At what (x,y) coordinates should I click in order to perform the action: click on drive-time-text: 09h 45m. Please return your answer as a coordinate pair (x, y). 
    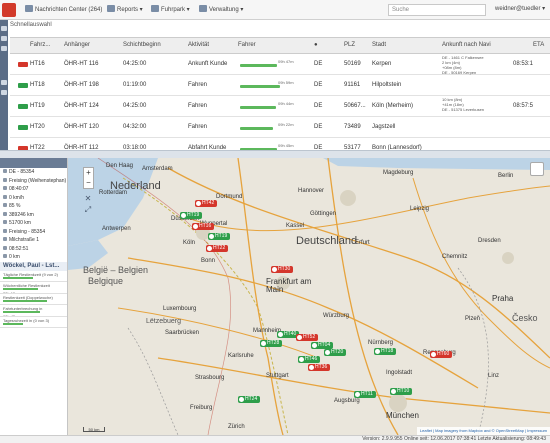
    Looking at the image, I should click on (286, 145).